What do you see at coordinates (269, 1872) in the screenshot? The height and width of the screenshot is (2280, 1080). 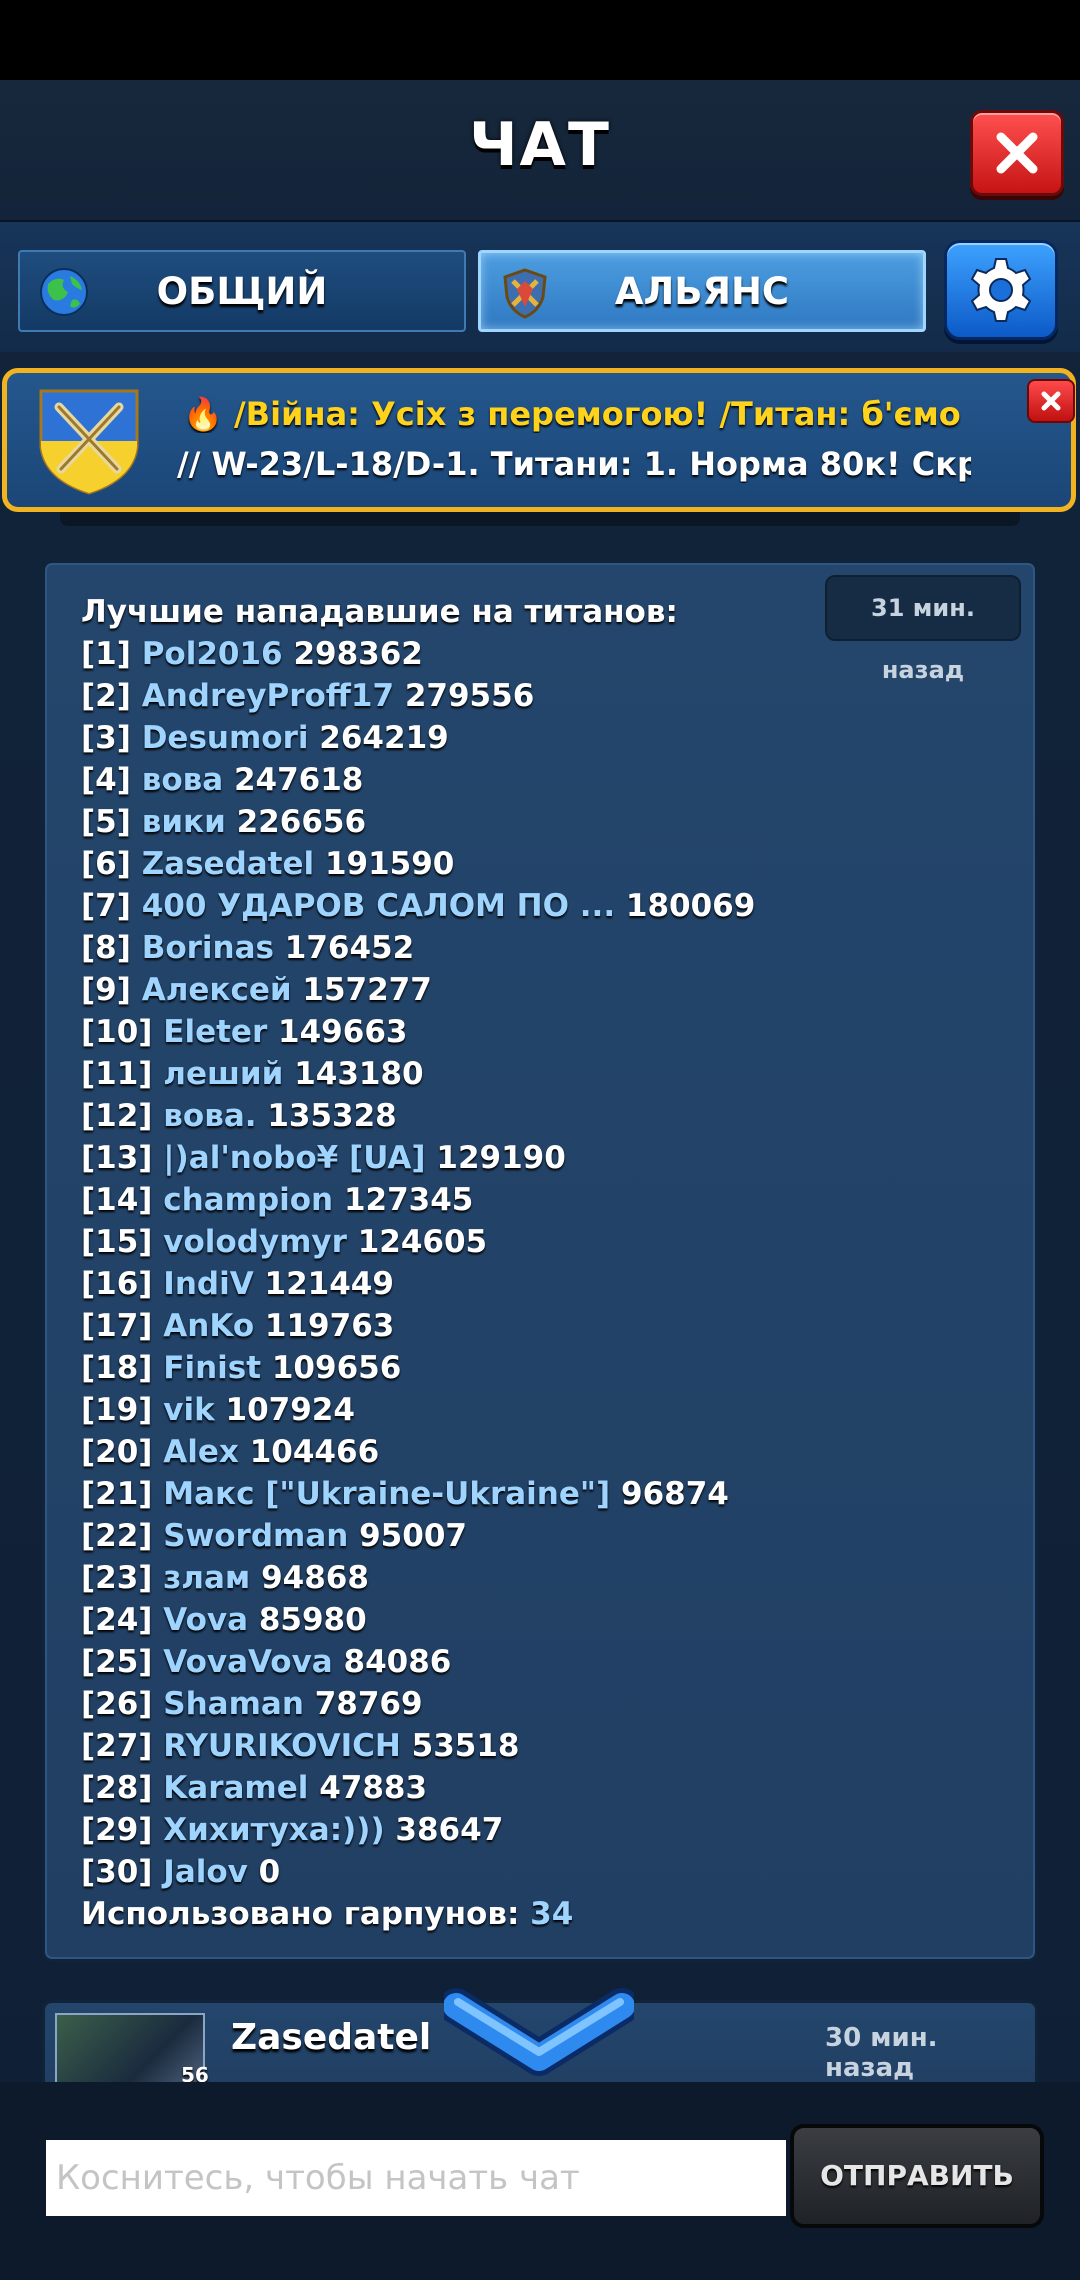 I see `leaderboard-score: 0` at bounding box center [269, 1872].